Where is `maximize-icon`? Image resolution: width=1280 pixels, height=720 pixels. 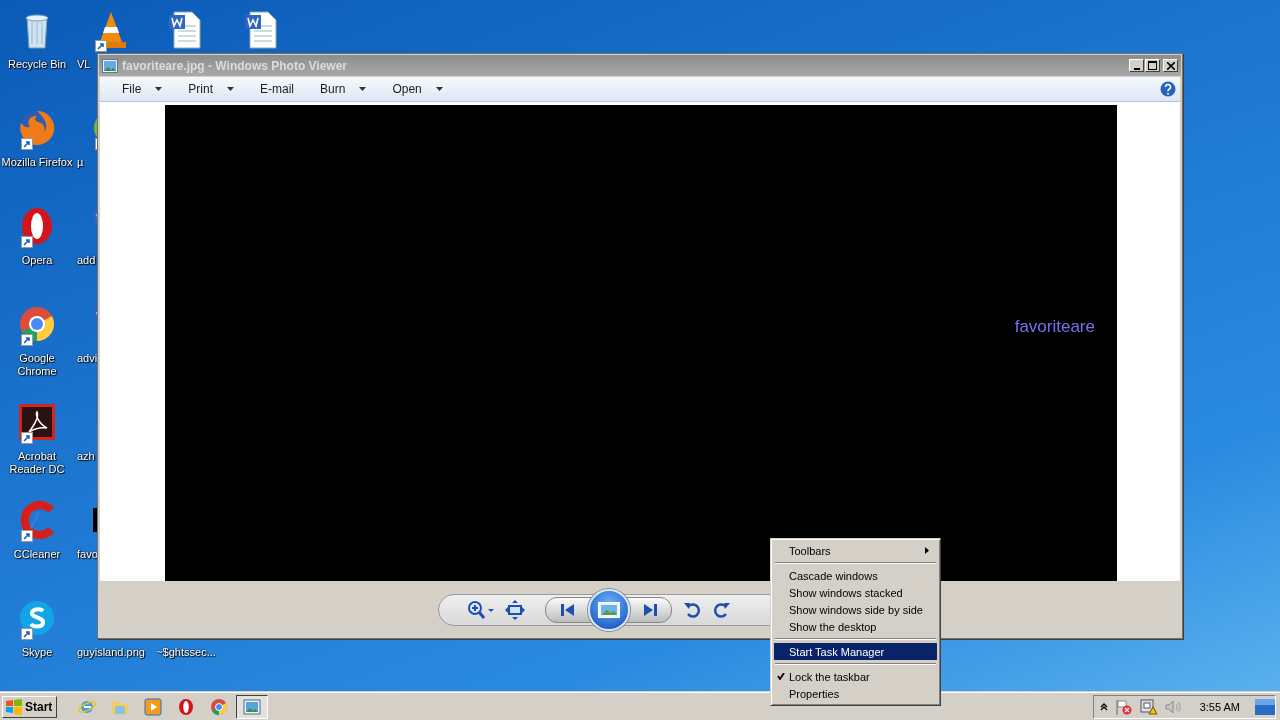
maximize-icon is located at coordinates (1152, 65).